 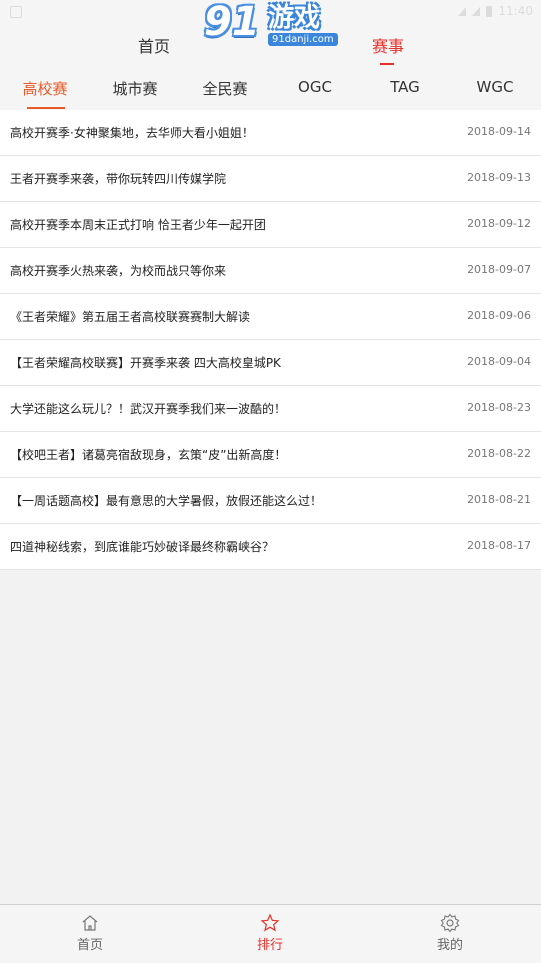 What do you see at coordinates (515, 11) in the screenshot?
I see `status-time: 11:40` at bounding box center [515, 11].